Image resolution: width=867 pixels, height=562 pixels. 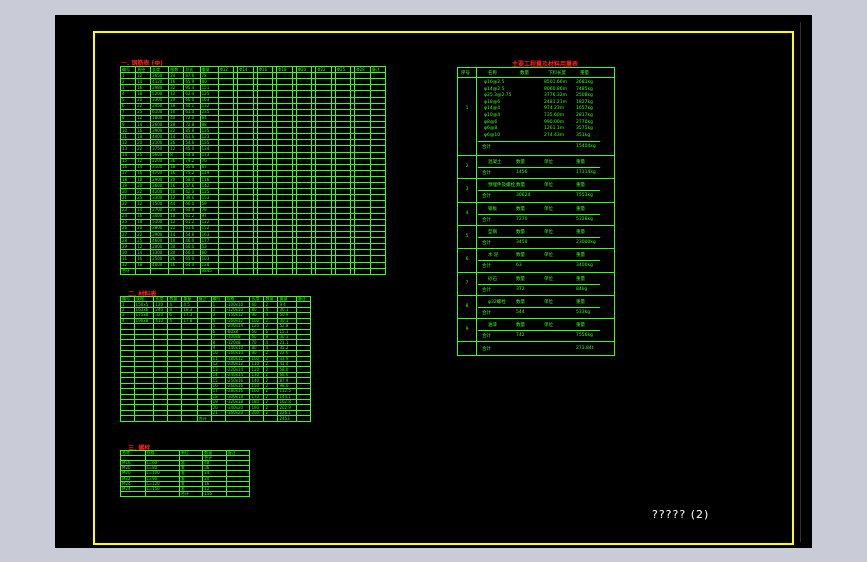 What do you see at coordinates (554, 109) in the screenshot?
I see `table-cell: 974.23m` at bounding box center [554, 109].